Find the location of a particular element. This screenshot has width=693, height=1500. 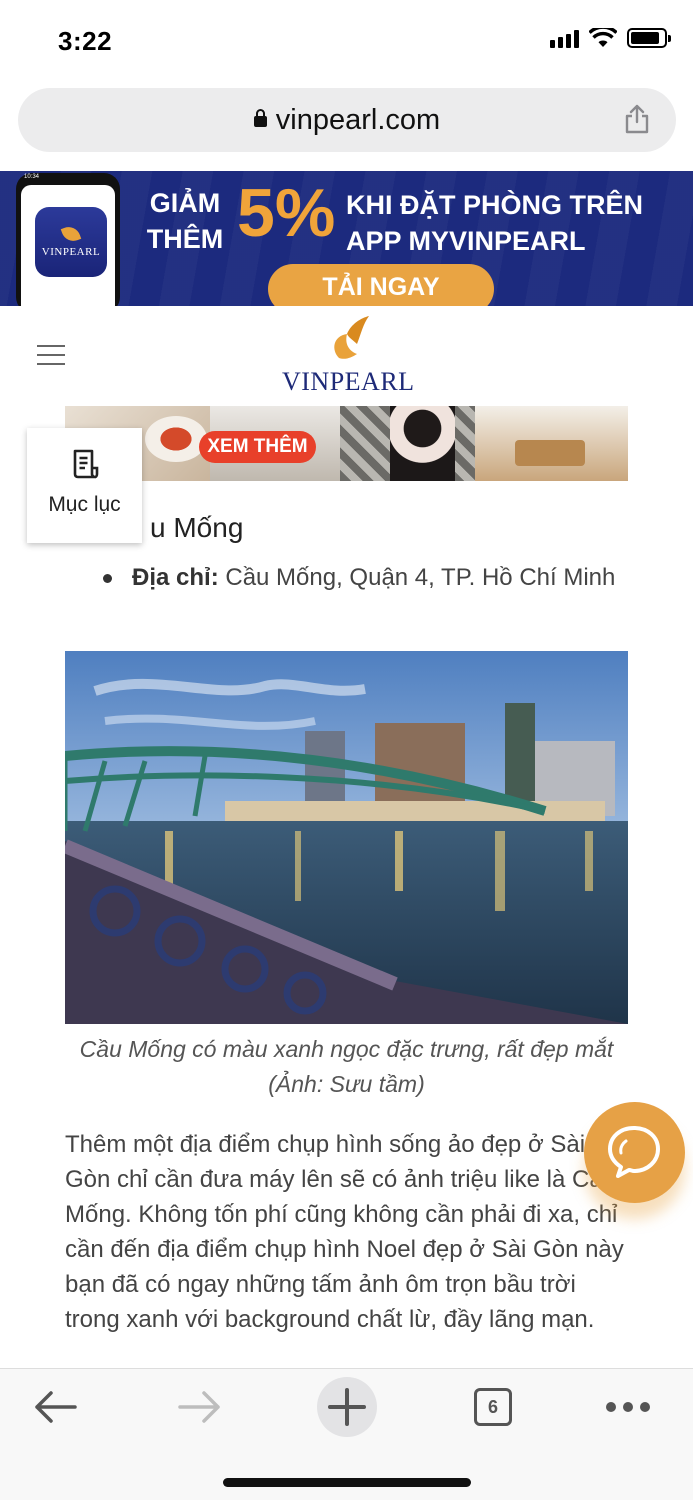

tabs-button: 6 is located at coordinates (493, 1407).